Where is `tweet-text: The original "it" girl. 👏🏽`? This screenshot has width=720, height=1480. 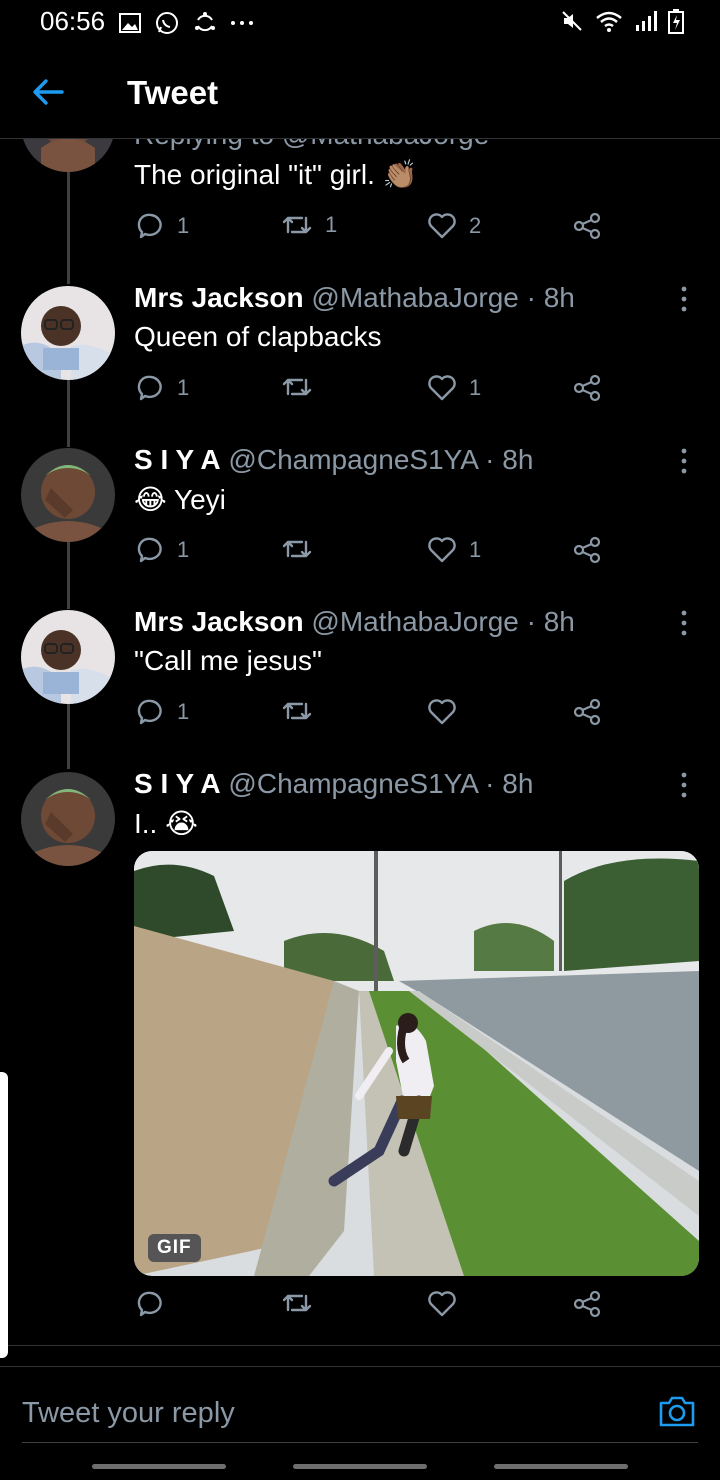 tweet-text: The original "it" girl. 👏🏽 is located at coordinates (276, 174).